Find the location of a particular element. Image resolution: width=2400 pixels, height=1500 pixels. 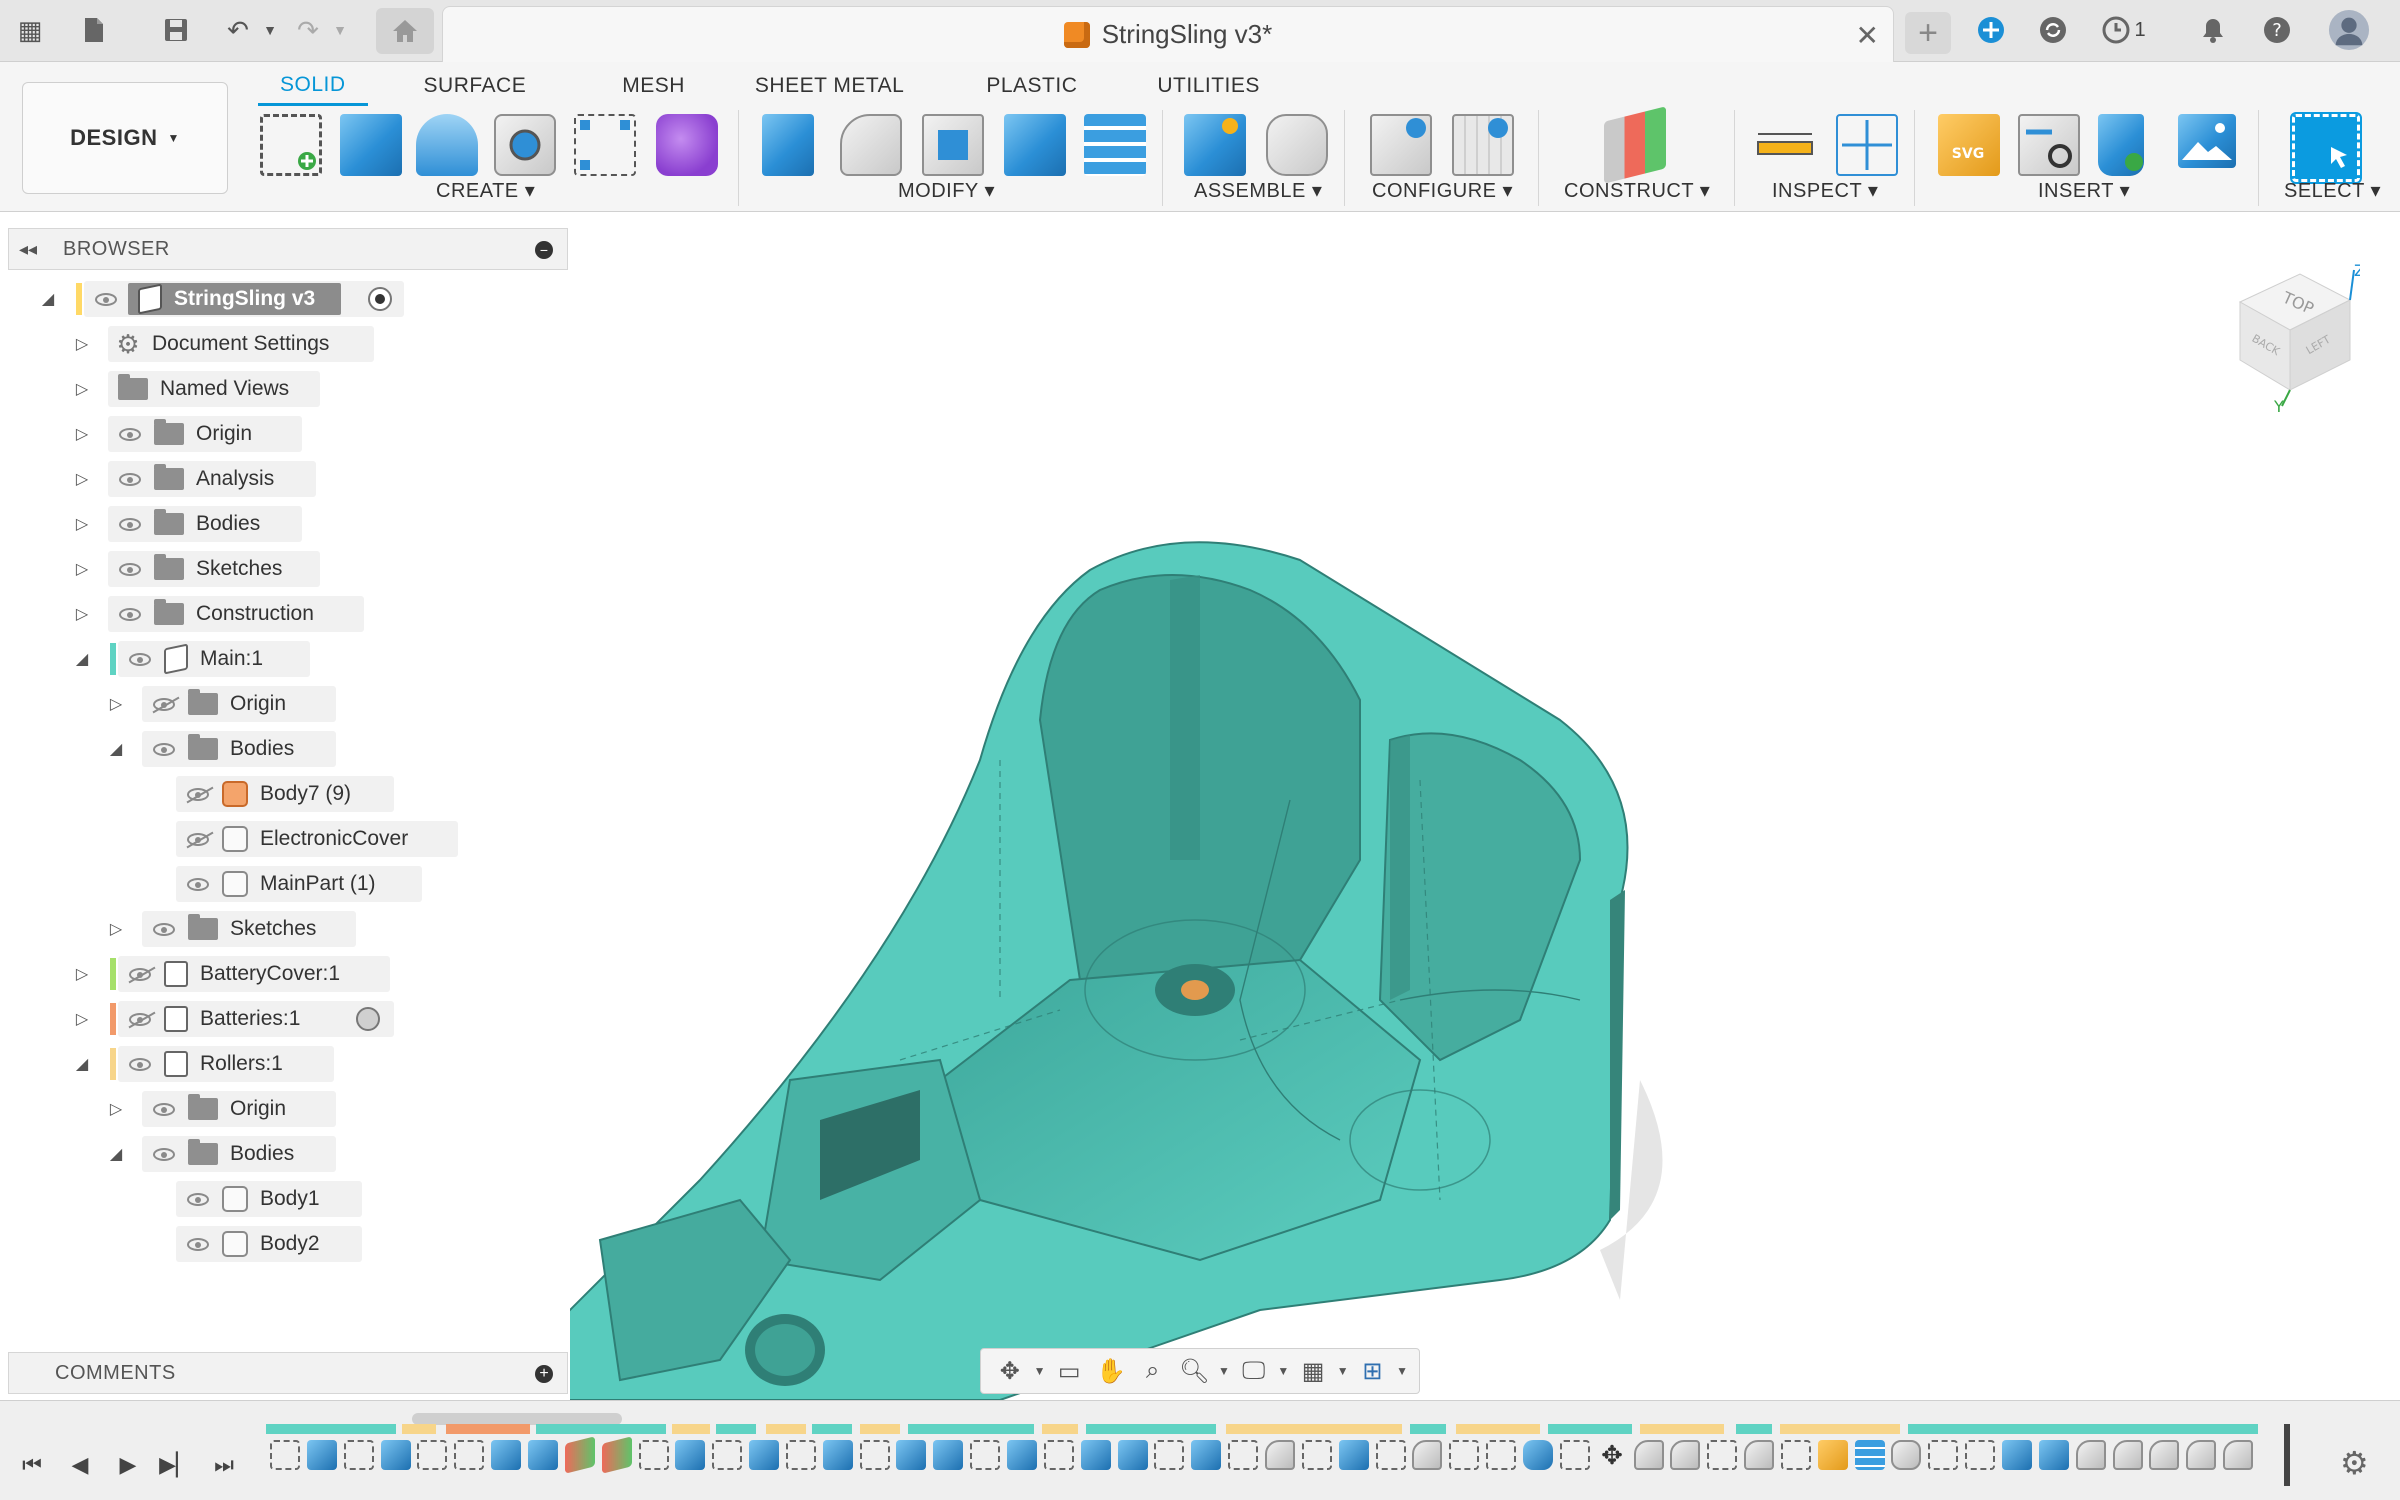

timeline-settings-gear-icon: ⚙ is located at coordinates (2354, 1463).